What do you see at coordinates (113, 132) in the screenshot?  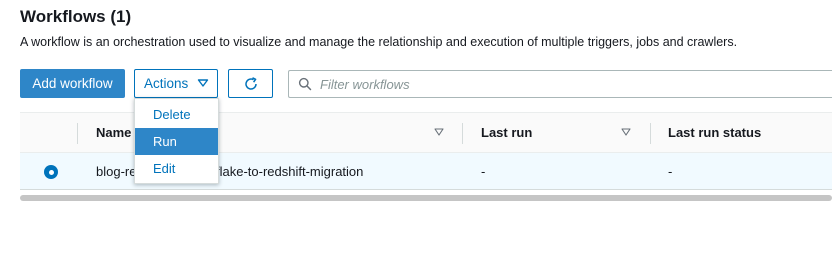 I see `column-header-name: Name` at bounding box center [113, 132].